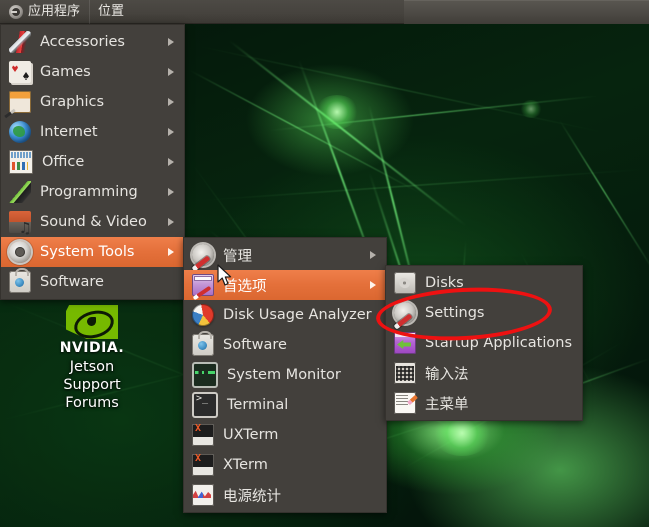 Image resolution: width=649 pixels, height=527 pixels. I want to click on menu-item-label: Games, so click(65, 72).